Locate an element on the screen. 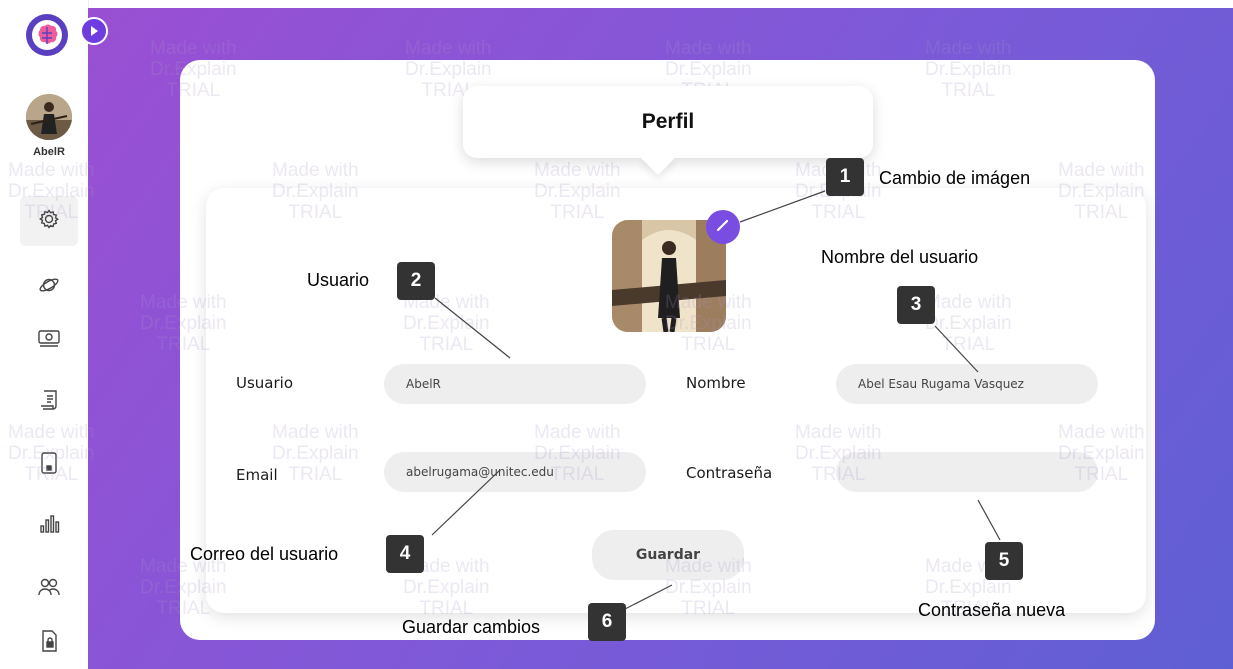 The height and width of the screenshot is (669, 1233). secure-file-icon is located at coordinates (49, 643).